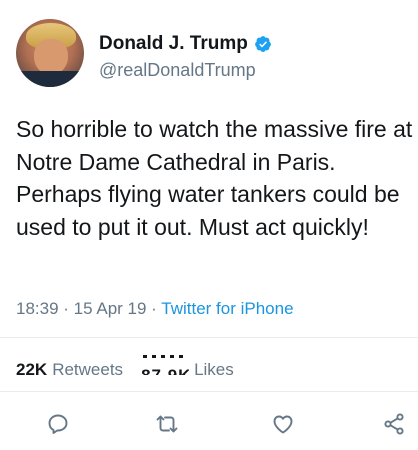 The height and width of the screenshot is (450, 418). I want to click on retweet-icon, so click(167, 424).